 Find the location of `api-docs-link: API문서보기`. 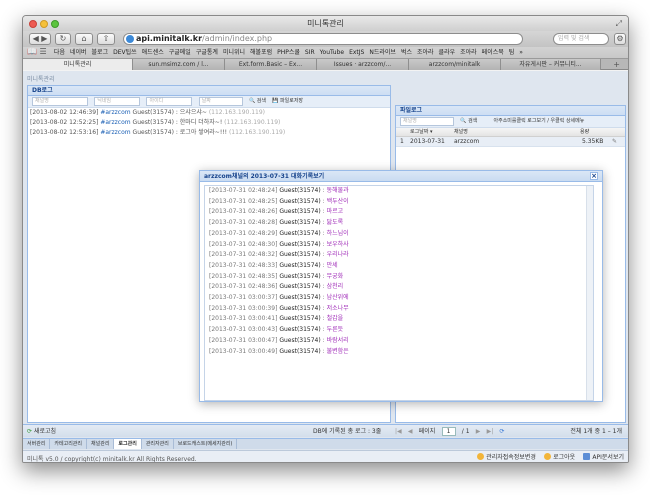

api-docs-link: API문서보기 is located at coordinates (603, 457).